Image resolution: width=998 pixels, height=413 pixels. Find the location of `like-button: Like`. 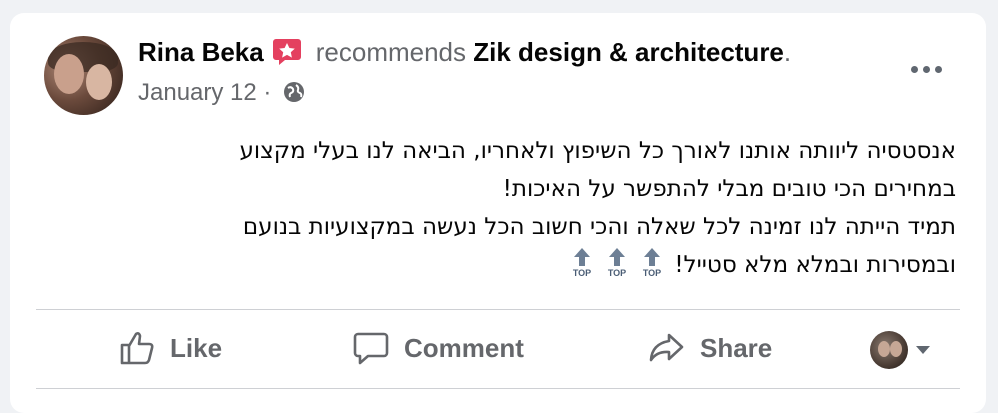

like-button: Like is located at coordinates (170, 348).